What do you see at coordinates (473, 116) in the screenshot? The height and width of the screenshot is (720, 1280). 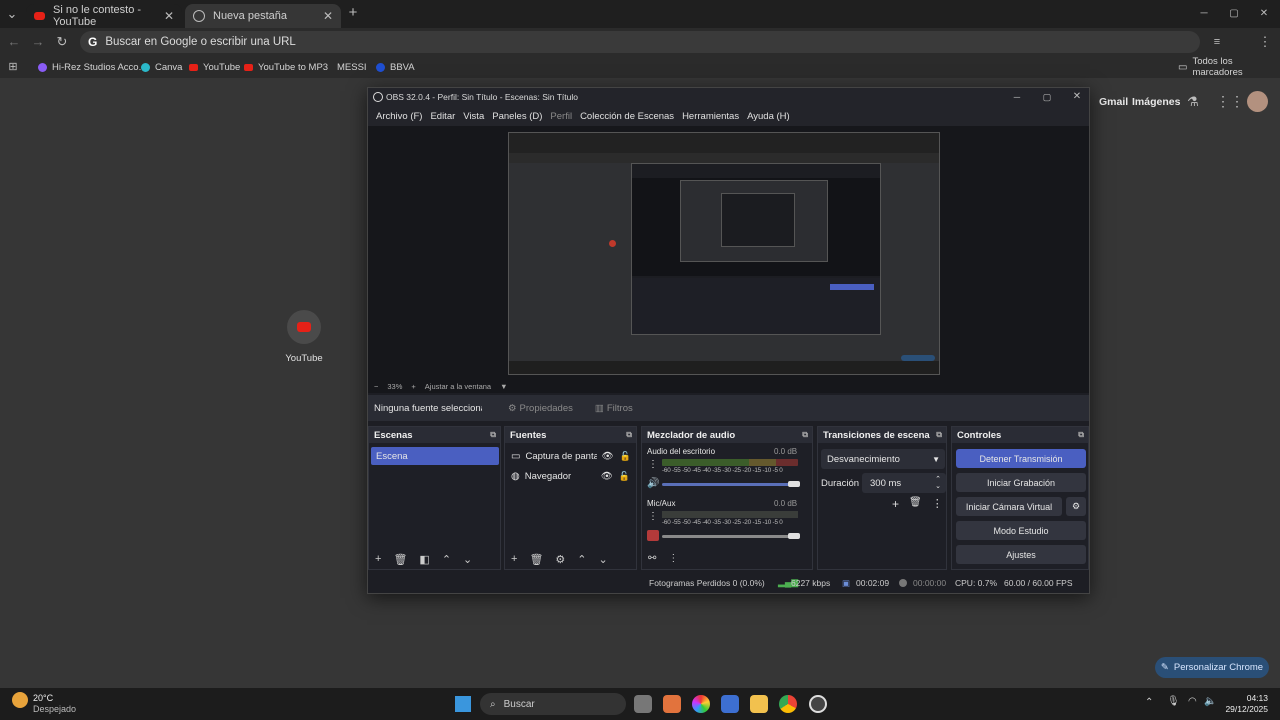 I see `menu-vista: Vista` at bounding box center [473, 116].